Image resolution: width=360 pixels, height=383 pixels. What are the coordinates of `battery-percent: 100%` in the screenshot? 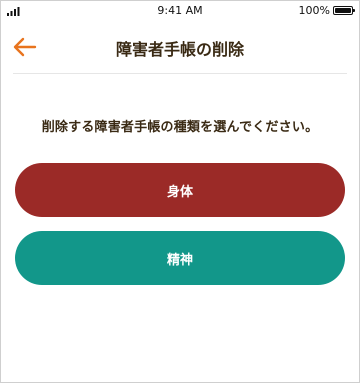 It's located at (314, 10).